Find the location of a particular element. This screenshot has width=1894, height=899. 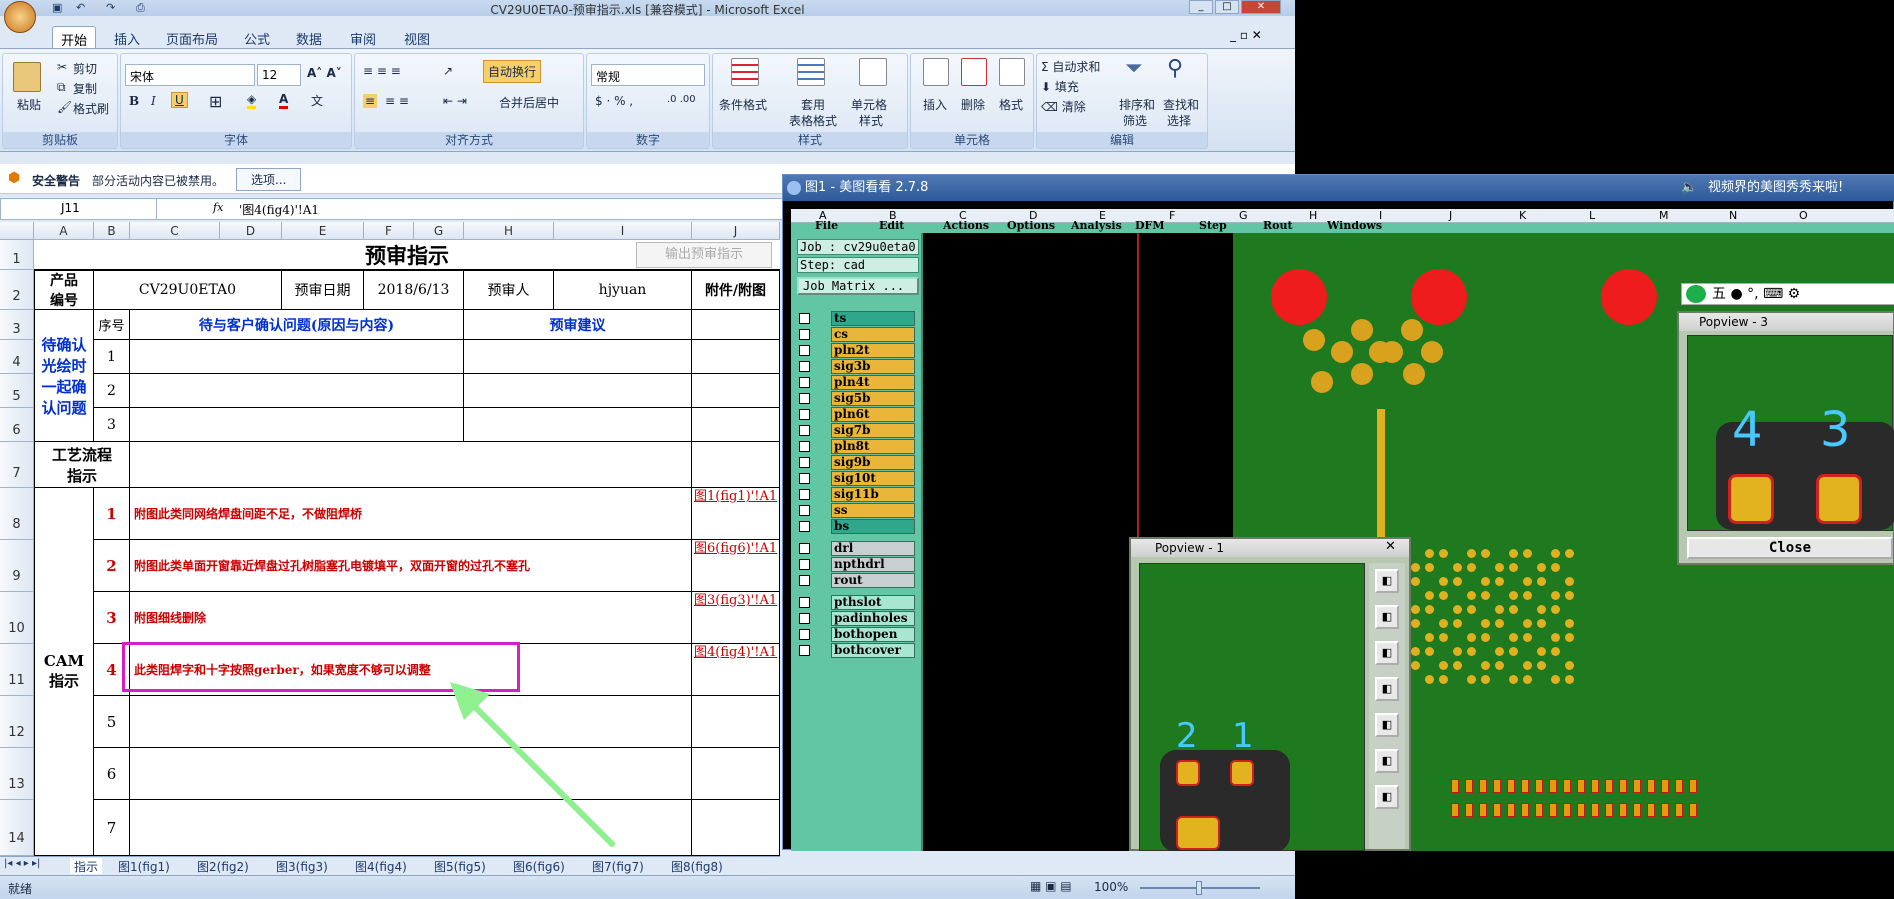

row-header: 1 is located at coordinates (17, 255).